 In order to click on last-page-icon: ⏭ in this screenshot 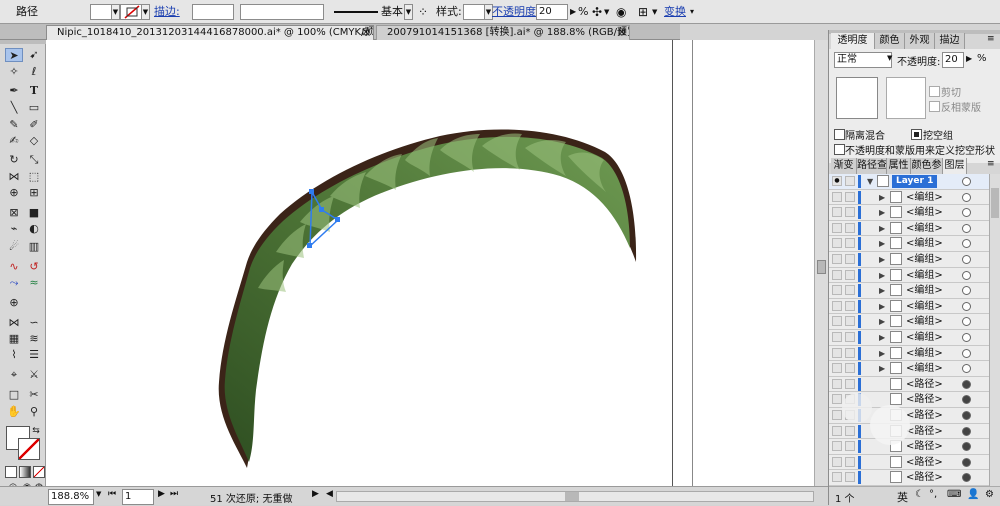, I will do `click(174, 494)`.